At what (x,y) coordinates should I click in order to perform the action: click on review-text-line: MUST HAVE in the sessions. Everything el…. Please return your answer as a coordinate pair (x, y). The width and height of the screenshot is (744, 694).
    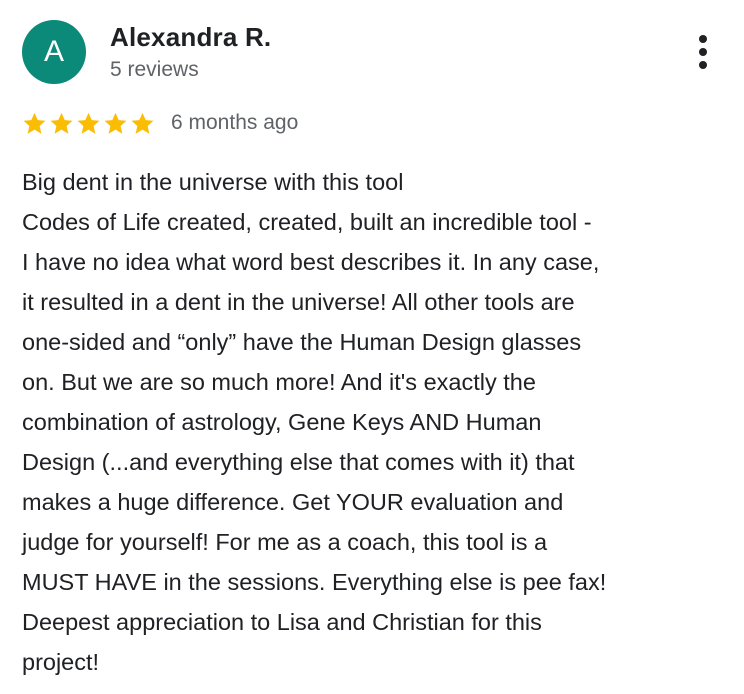
    Looking at the image, I should click on (314, 582).